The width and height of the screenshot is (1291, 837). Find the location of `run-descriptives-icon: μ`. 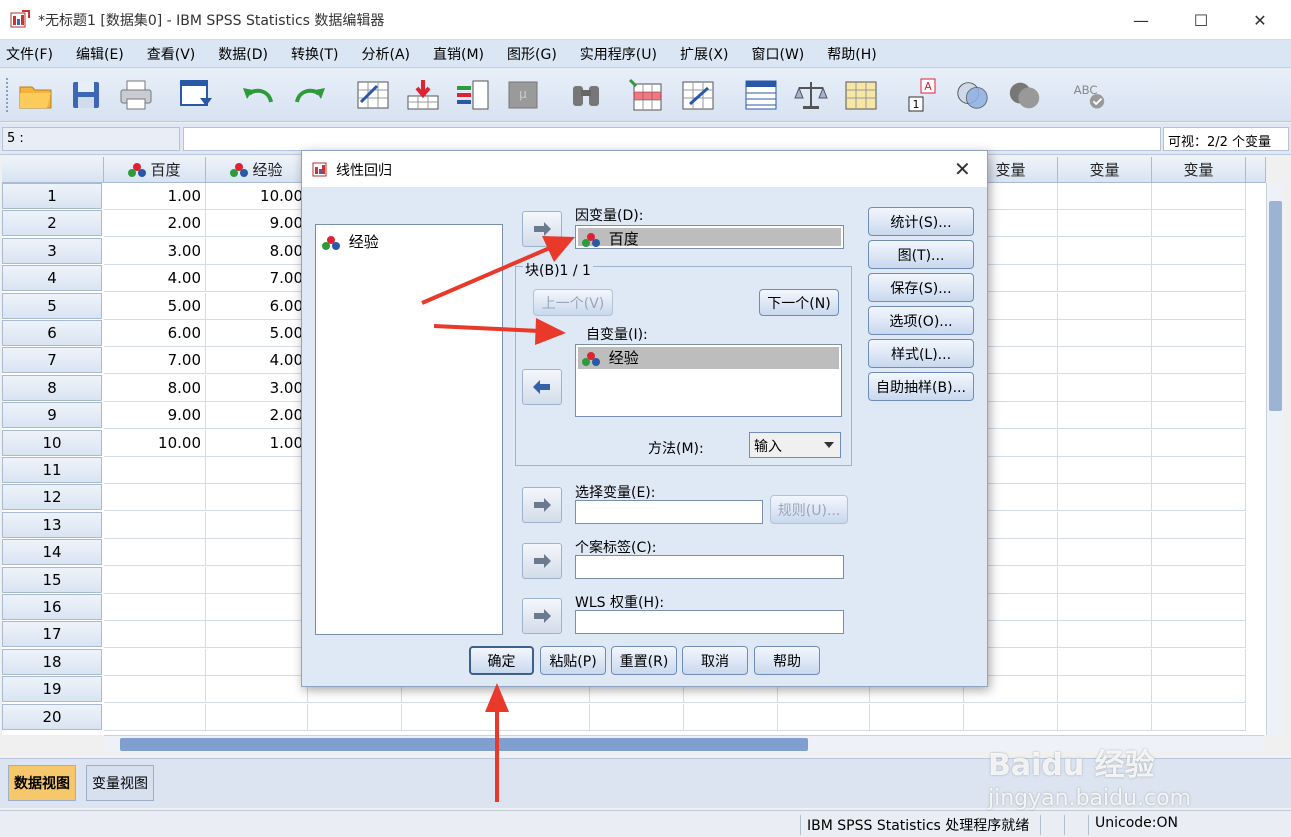

run-descriptives-icon: μ is located at coordinates (523, 95).